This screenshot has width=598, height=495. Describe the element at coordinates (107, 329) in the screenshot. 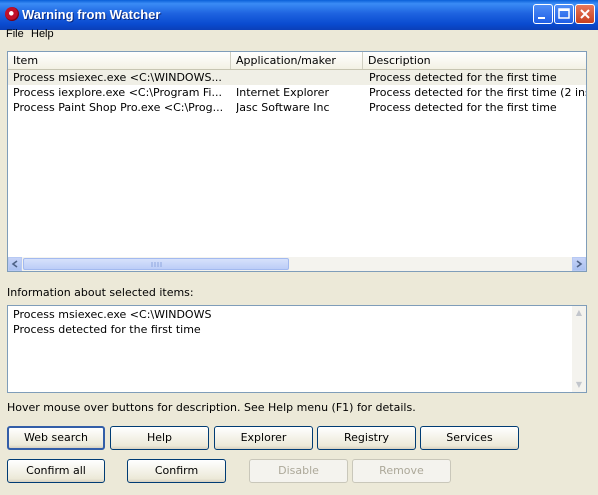

I see `info-line: Process detected for the first time` at that location.